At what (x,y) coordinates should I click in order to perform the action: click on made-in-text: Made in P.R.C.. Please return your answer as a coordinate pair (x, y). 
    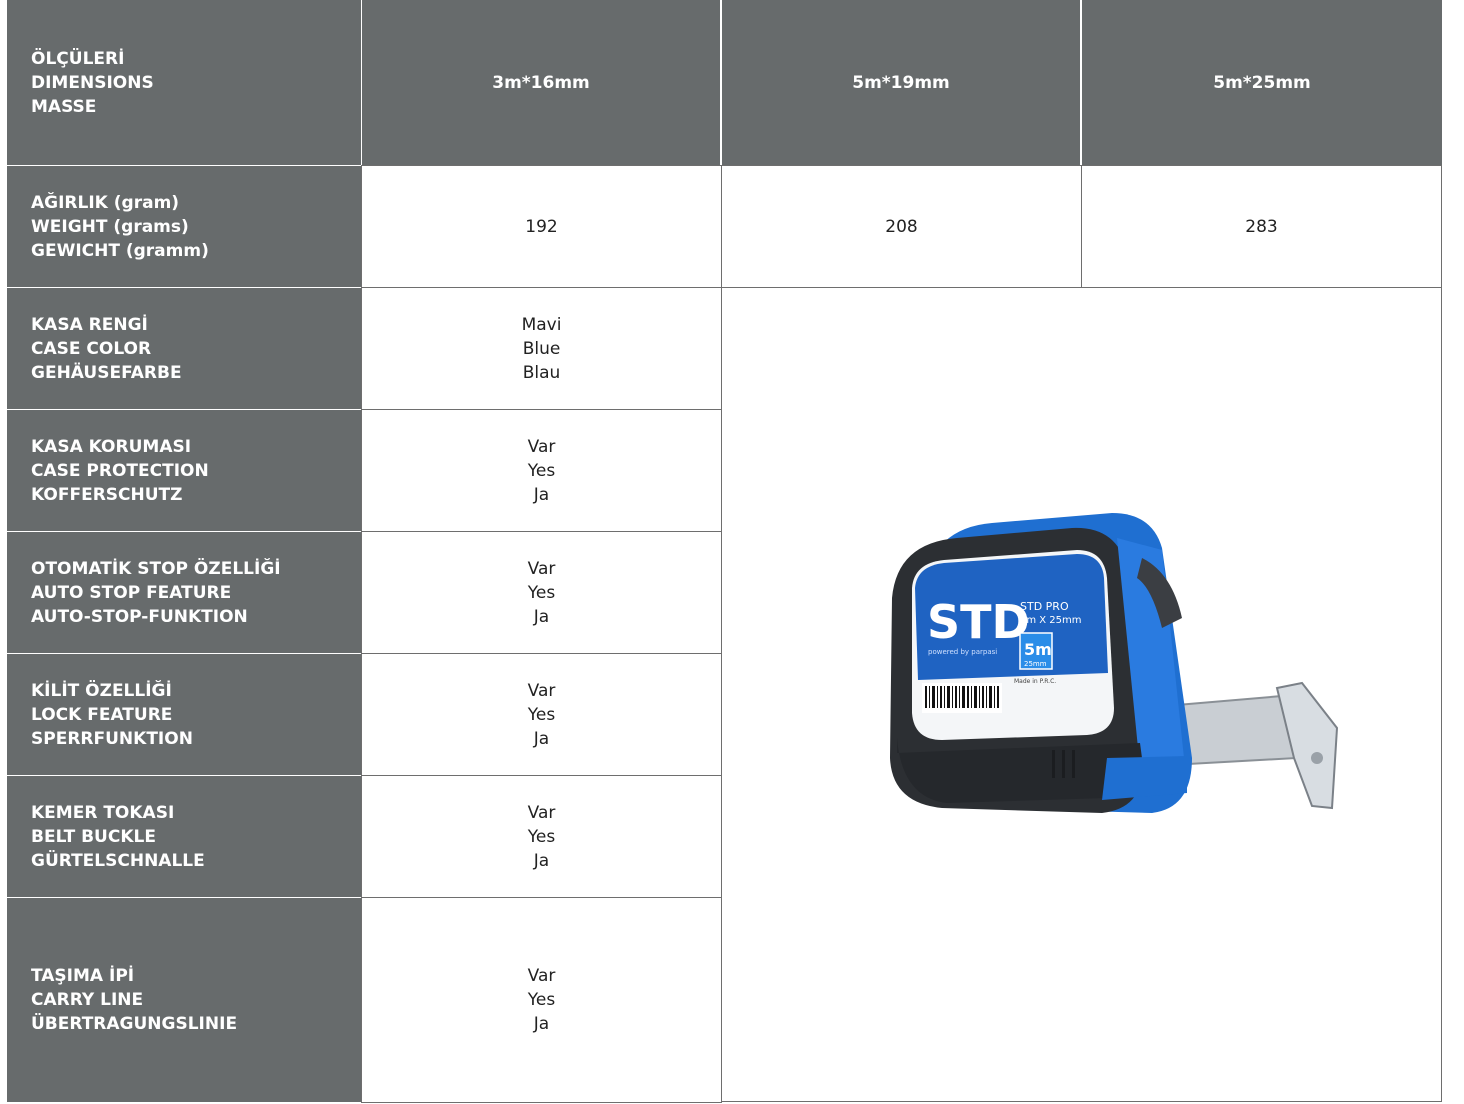
    Looking at the image, I should click on (1035, 681).